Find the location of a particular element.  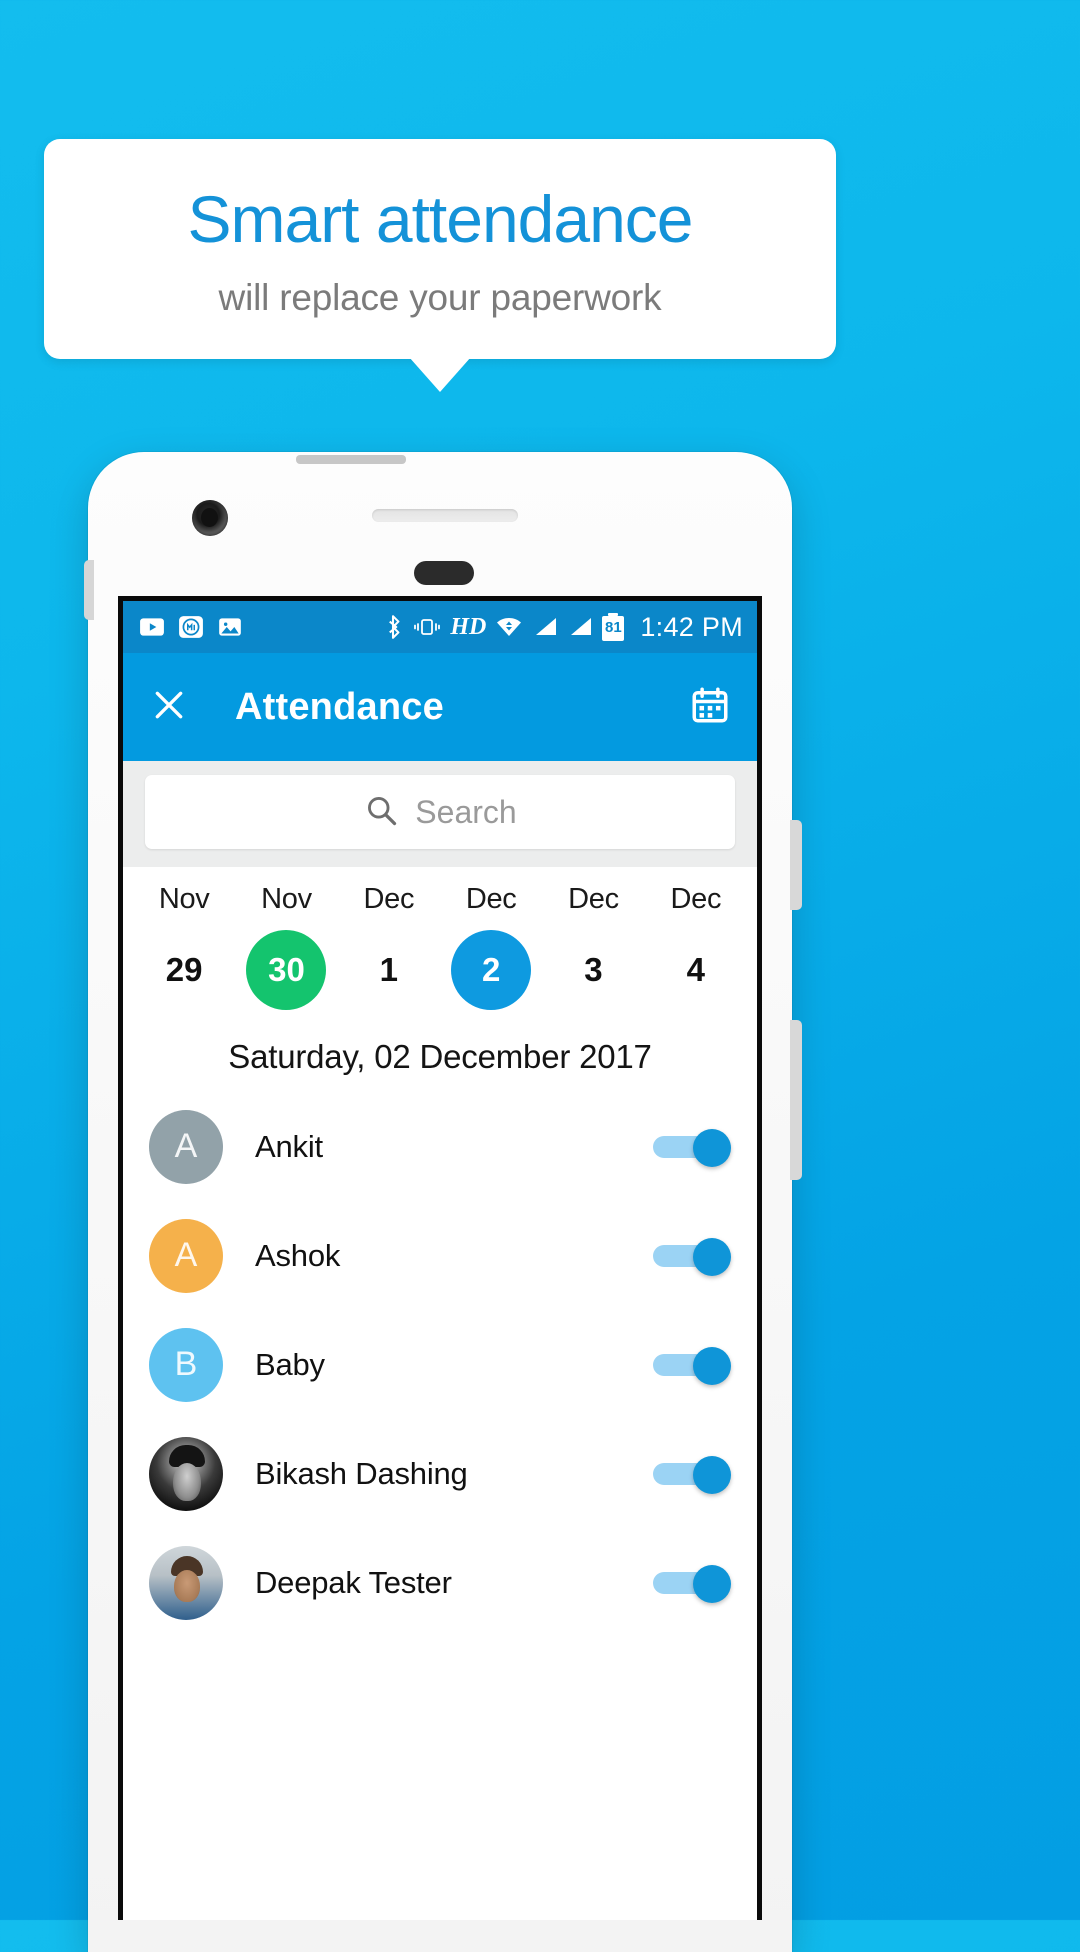

promo-title: Smart attendance is located at coordinates (440, 219).